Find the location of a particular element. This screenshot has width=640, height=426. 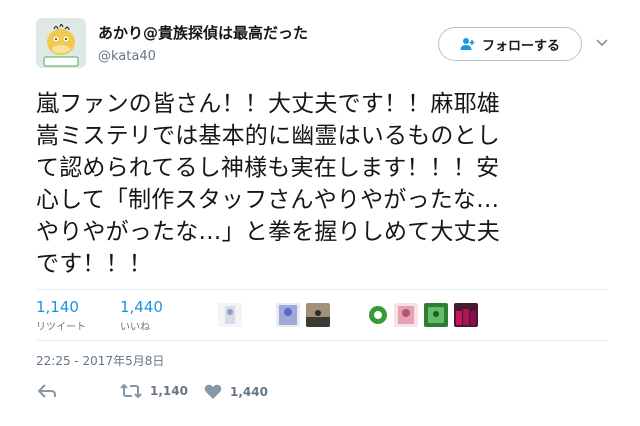

stats-divider-bottom is located at coordinates (322, 340).